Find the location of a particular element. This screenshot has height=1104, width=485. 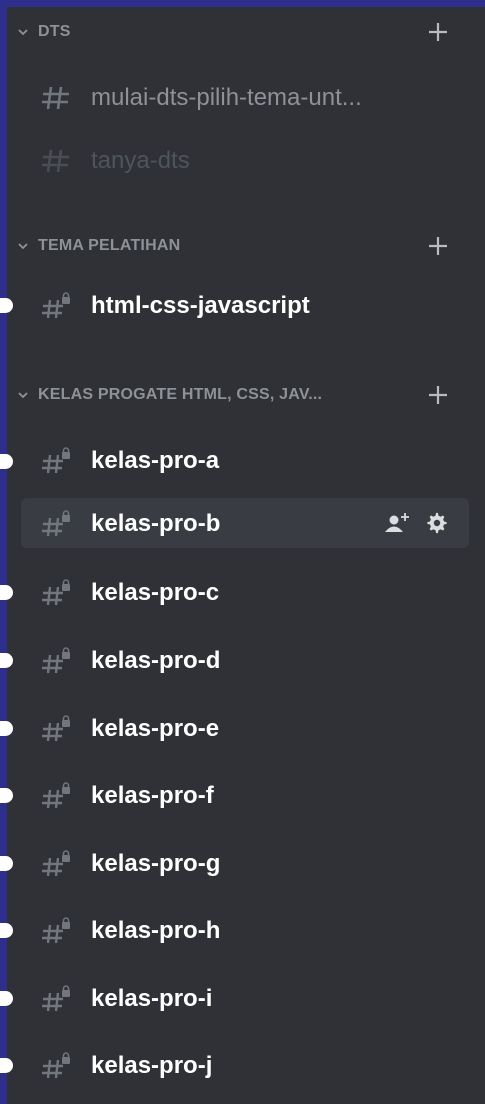

channel-name: kelas-pro-j is located at coordinates (152, 1065).